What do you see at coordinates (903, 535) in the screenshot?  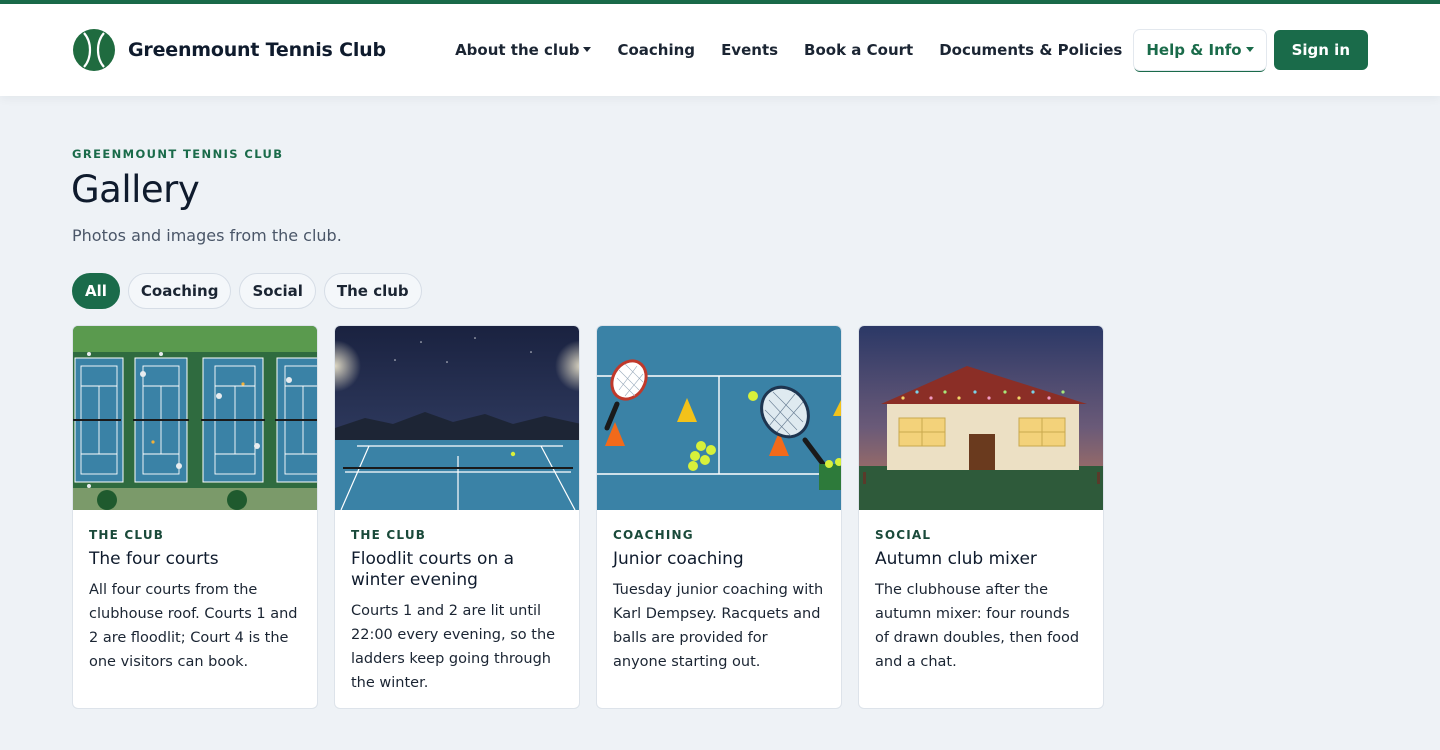 I see `card-category: SOCIAL` at bounding box center [903, 535].